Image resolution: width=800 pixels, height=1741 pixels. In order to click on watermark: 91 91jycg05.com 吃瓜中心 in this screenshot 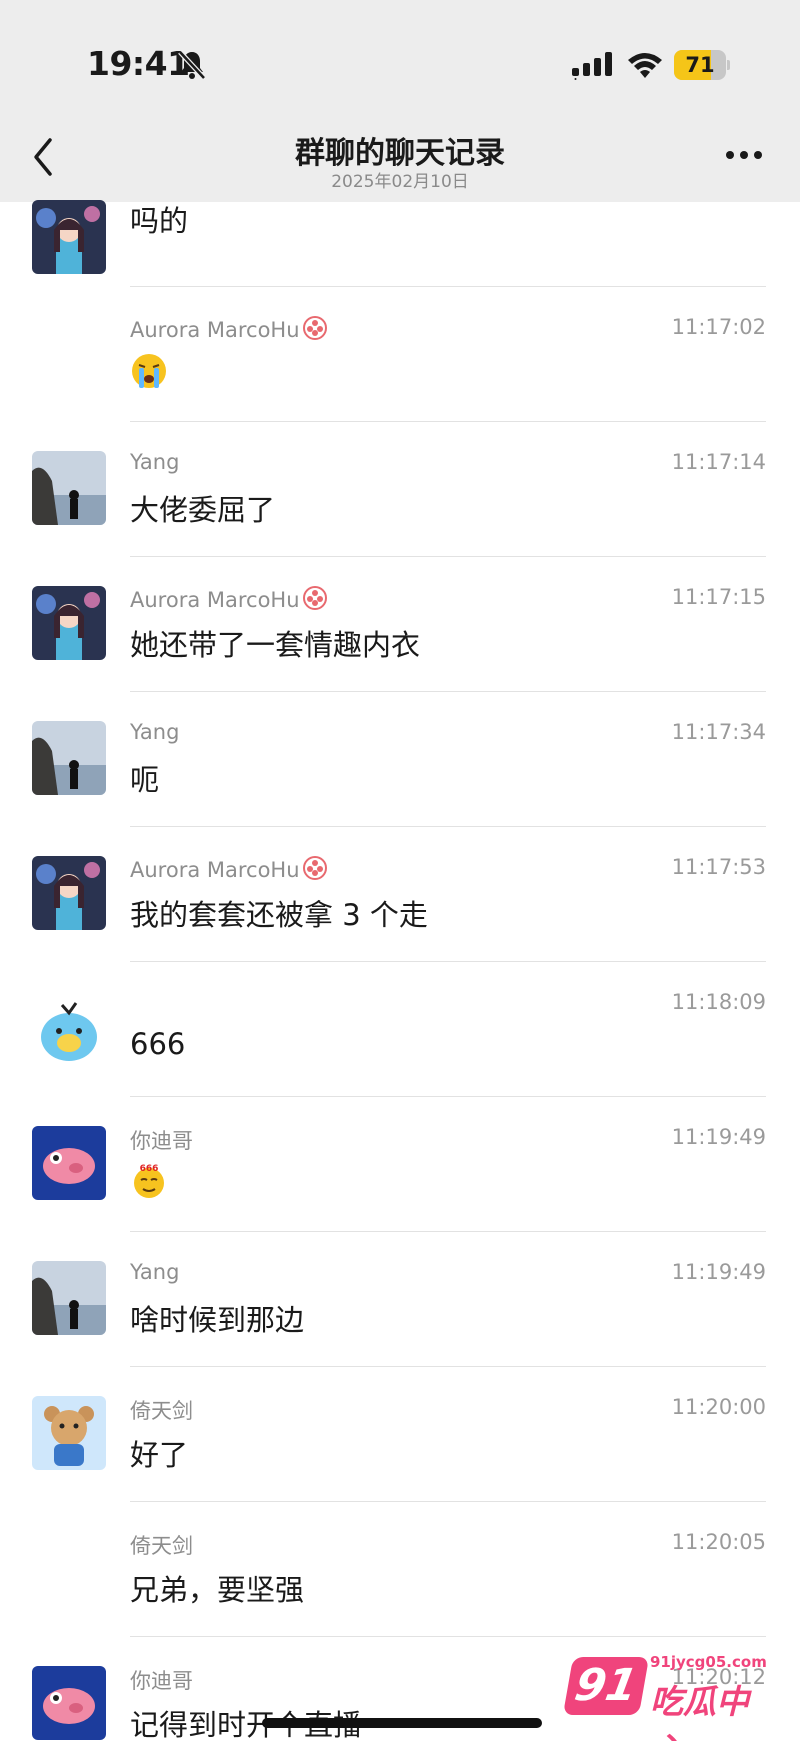, I will do `click(665, 1694)`.